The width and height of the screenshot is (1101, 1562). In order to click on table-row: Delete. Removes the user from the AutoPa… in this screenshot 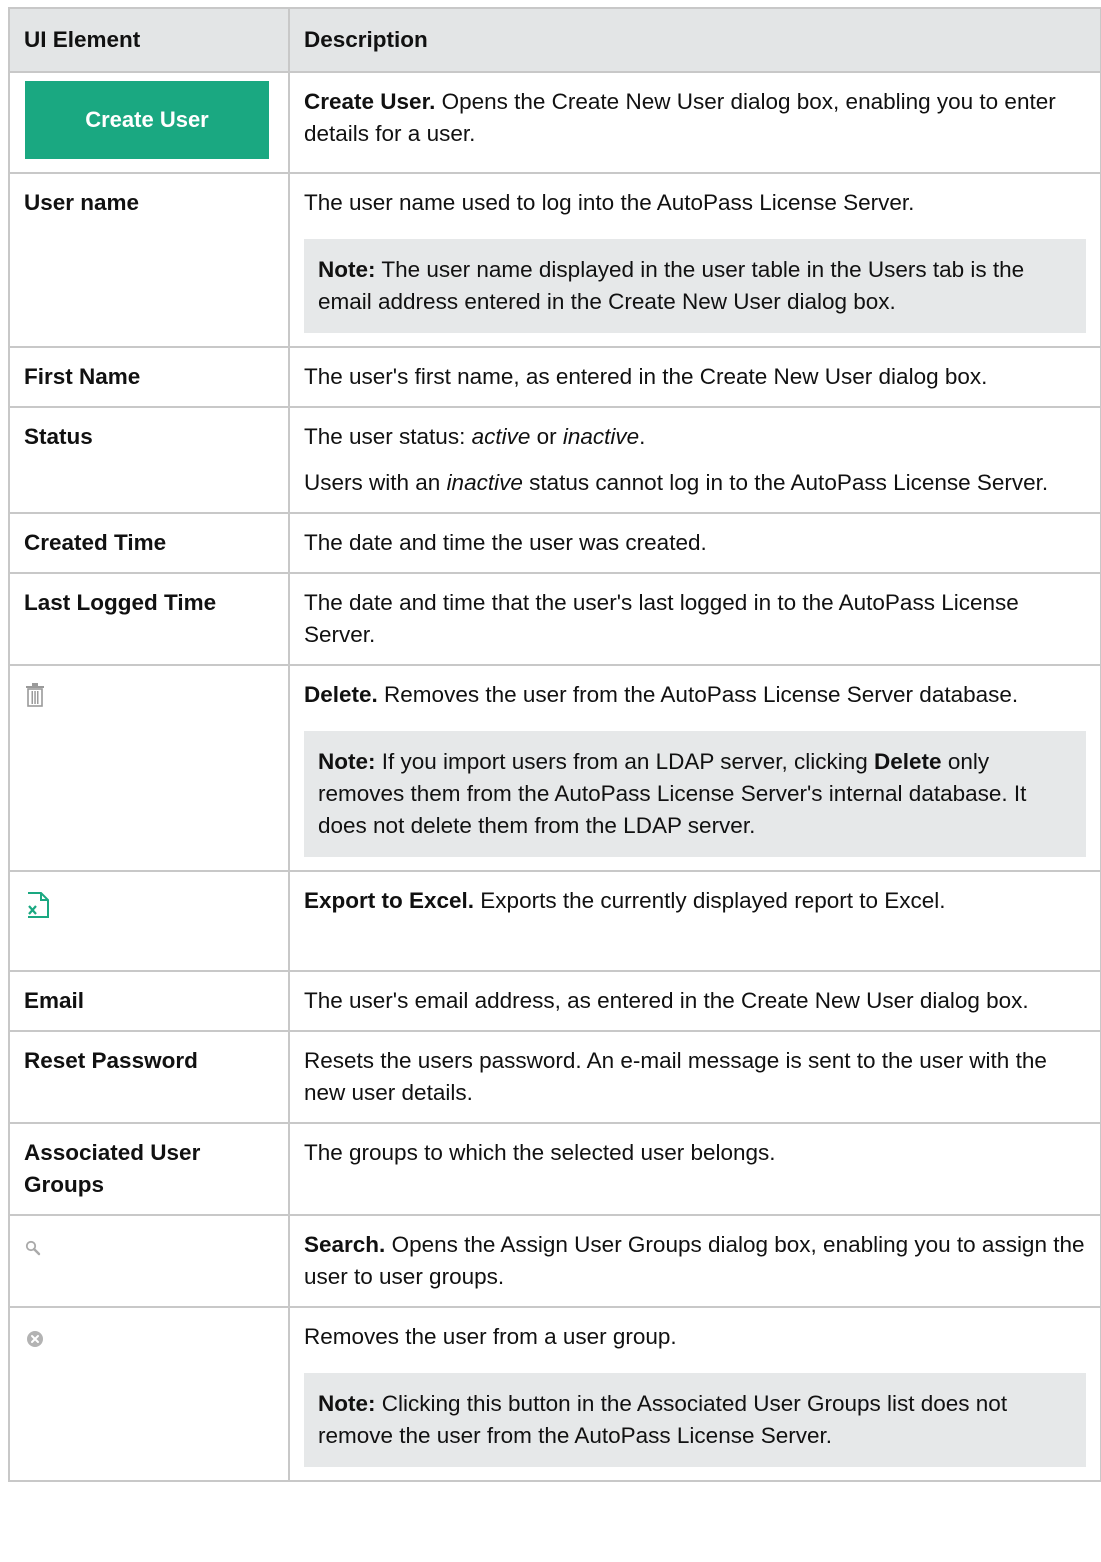, I will do `click(554, 768)`.